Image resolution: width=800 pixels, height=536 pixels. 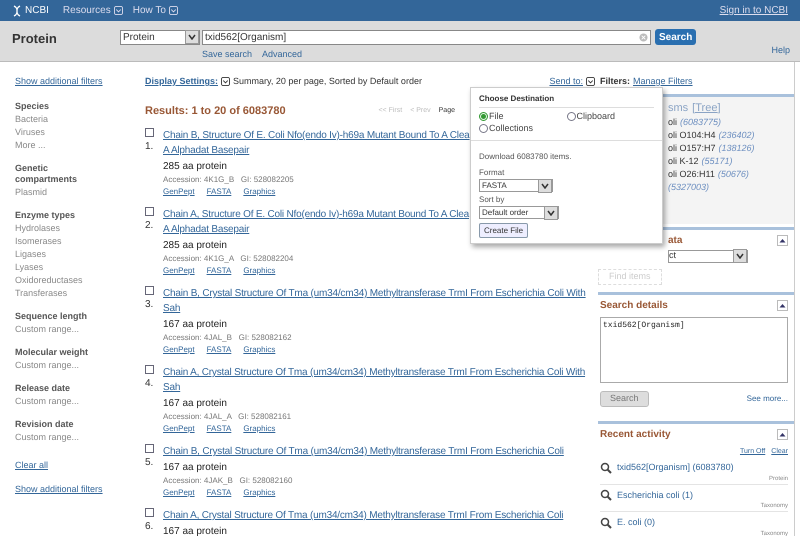 What do you see at coordinates (149, 226) in the screenshot?
I see `result-number: 2.` at bounding box center [149, 226].